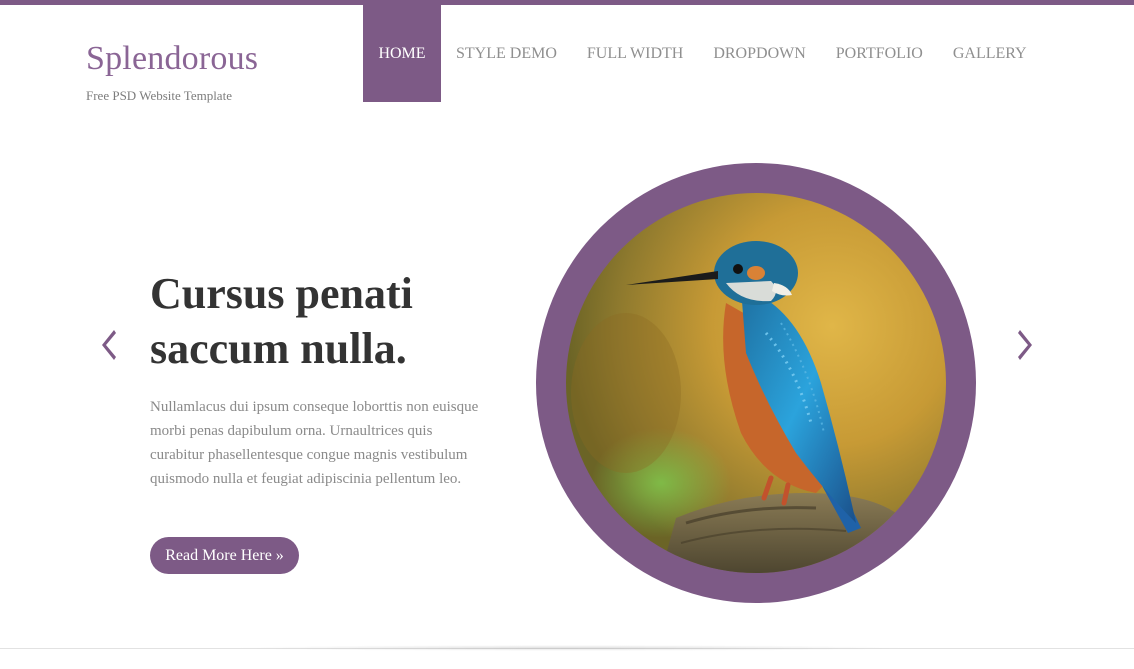 The width and height of the screenshot is (1134, 669). I want to click on nav-item-dropdown: DROPDOWN, so click(759, 53).